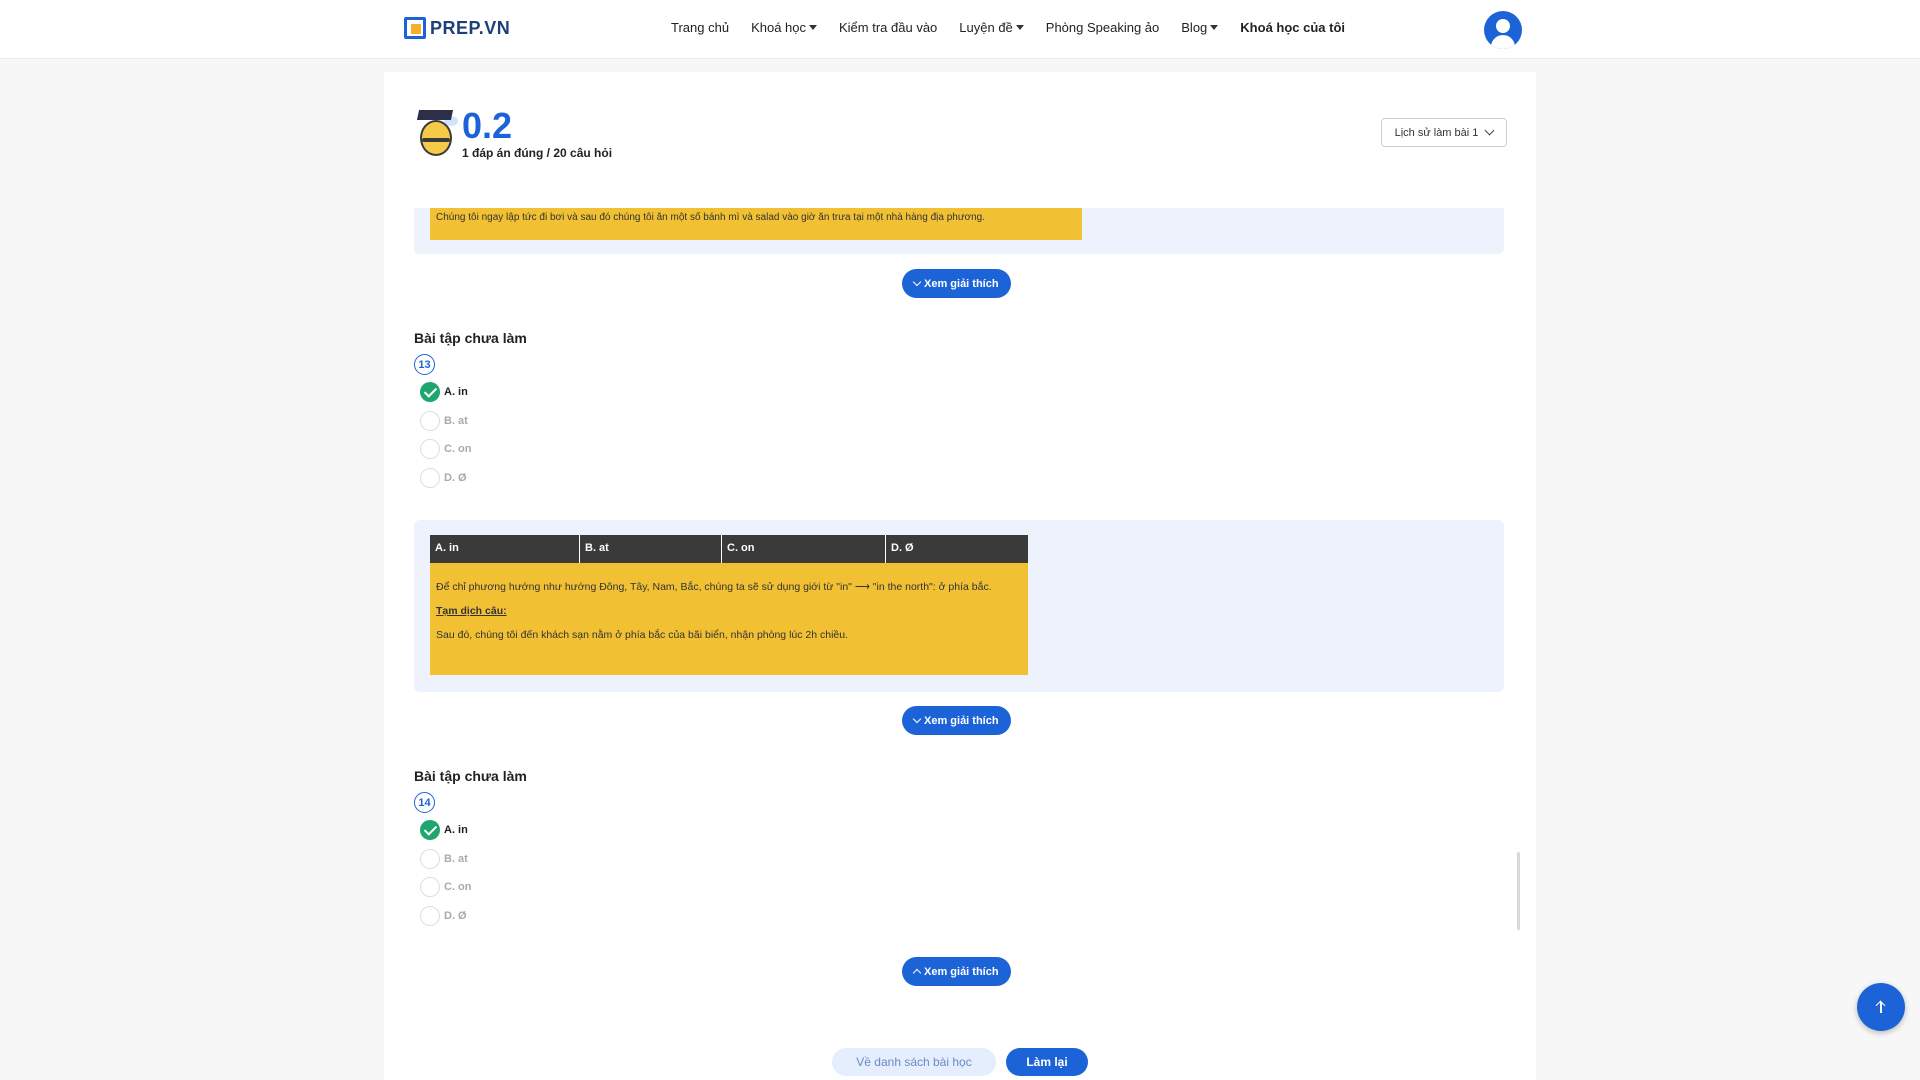 This screenshot has width=1920, height=1080. What do you see at coordinates (986, 27) in the screenshot?
I see `nav-label: Luyện đề` at bounding box center [986, 27].